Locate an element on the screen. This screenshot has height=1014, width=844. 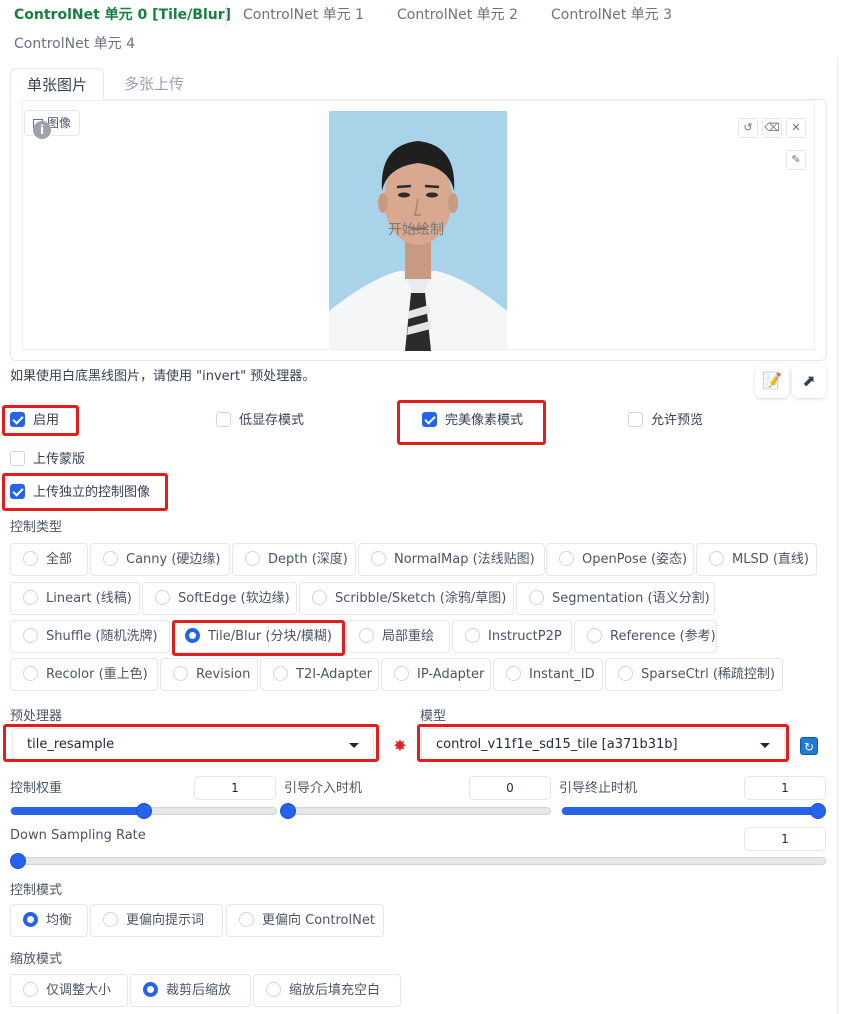
control-type-option: Lineart (线稿) is located at coordinates (75, 598).